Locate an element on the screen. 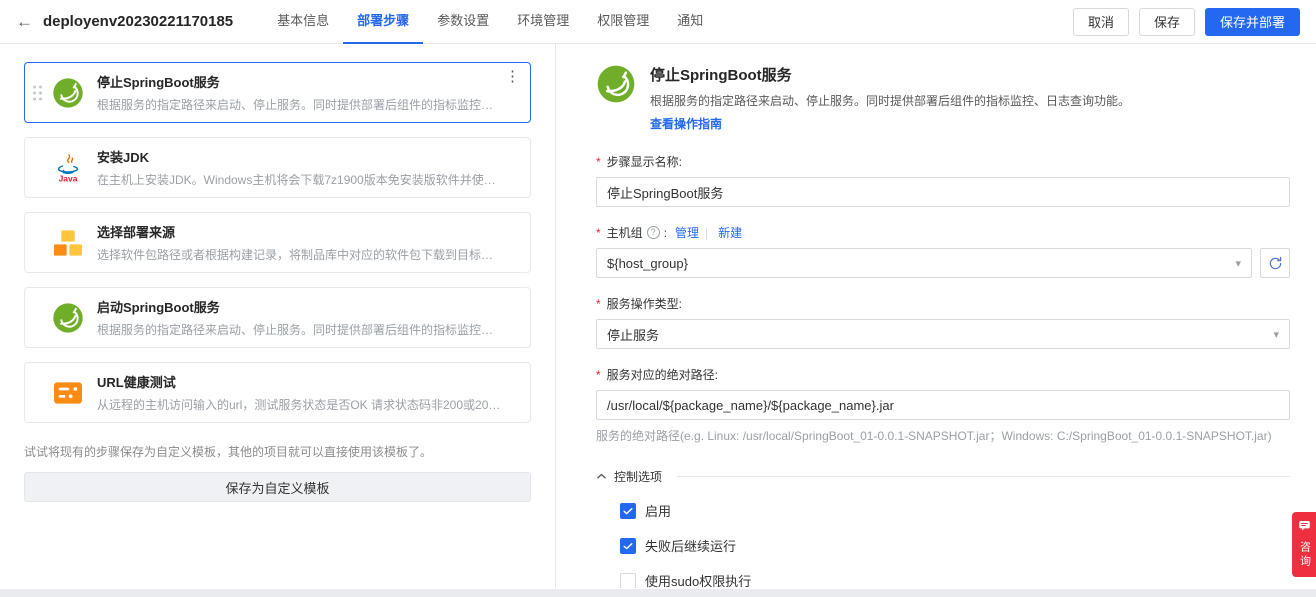 The height and width of the screenshot is (597, 1316). checkbox-row: 失败后继续运行 is located at coordinates (955, 545).